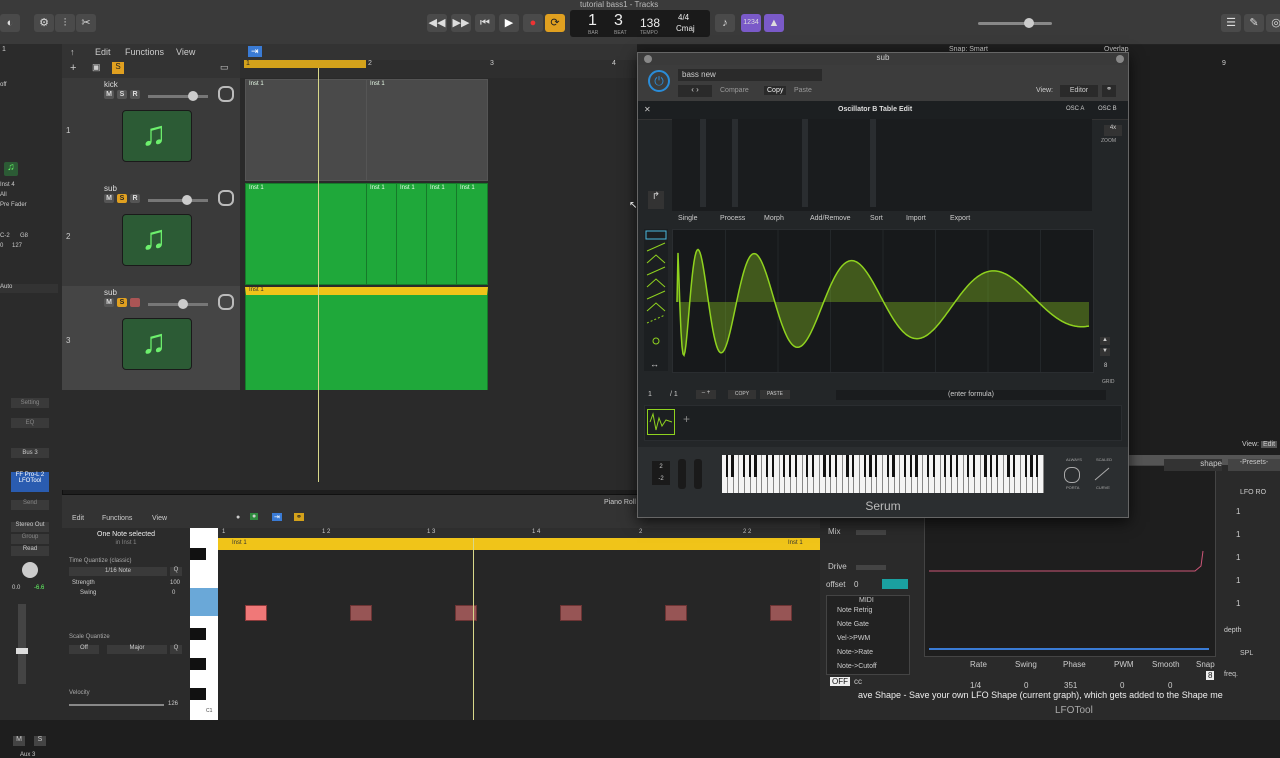  Describe the element at coordinates (803, 90) in the screenshot. I see `paste-button: Paste` at that location.